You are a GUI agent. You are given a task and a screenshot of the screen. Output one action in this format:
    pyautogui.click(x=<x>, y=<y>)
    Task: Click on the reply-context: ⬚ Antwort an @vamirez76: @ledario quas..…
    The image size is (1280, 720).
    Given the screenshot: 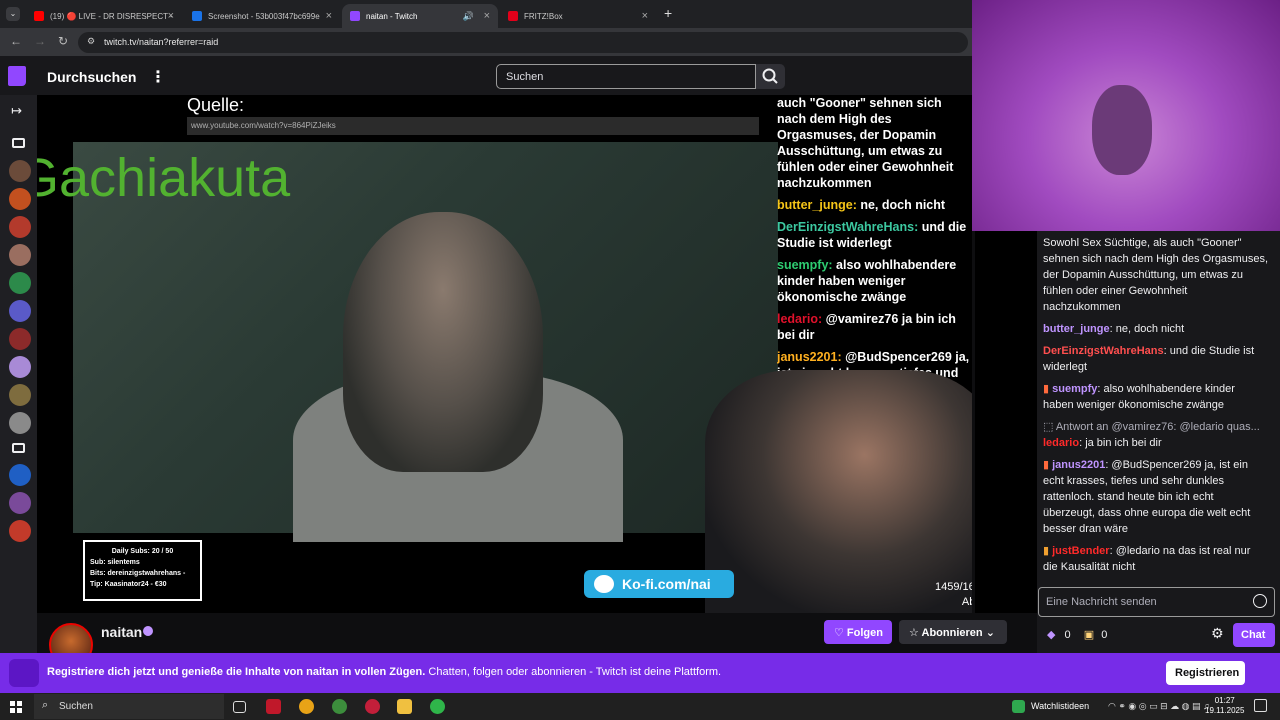 What is the action you would take?
    pyautogui.click(x=1155, y=427)
    